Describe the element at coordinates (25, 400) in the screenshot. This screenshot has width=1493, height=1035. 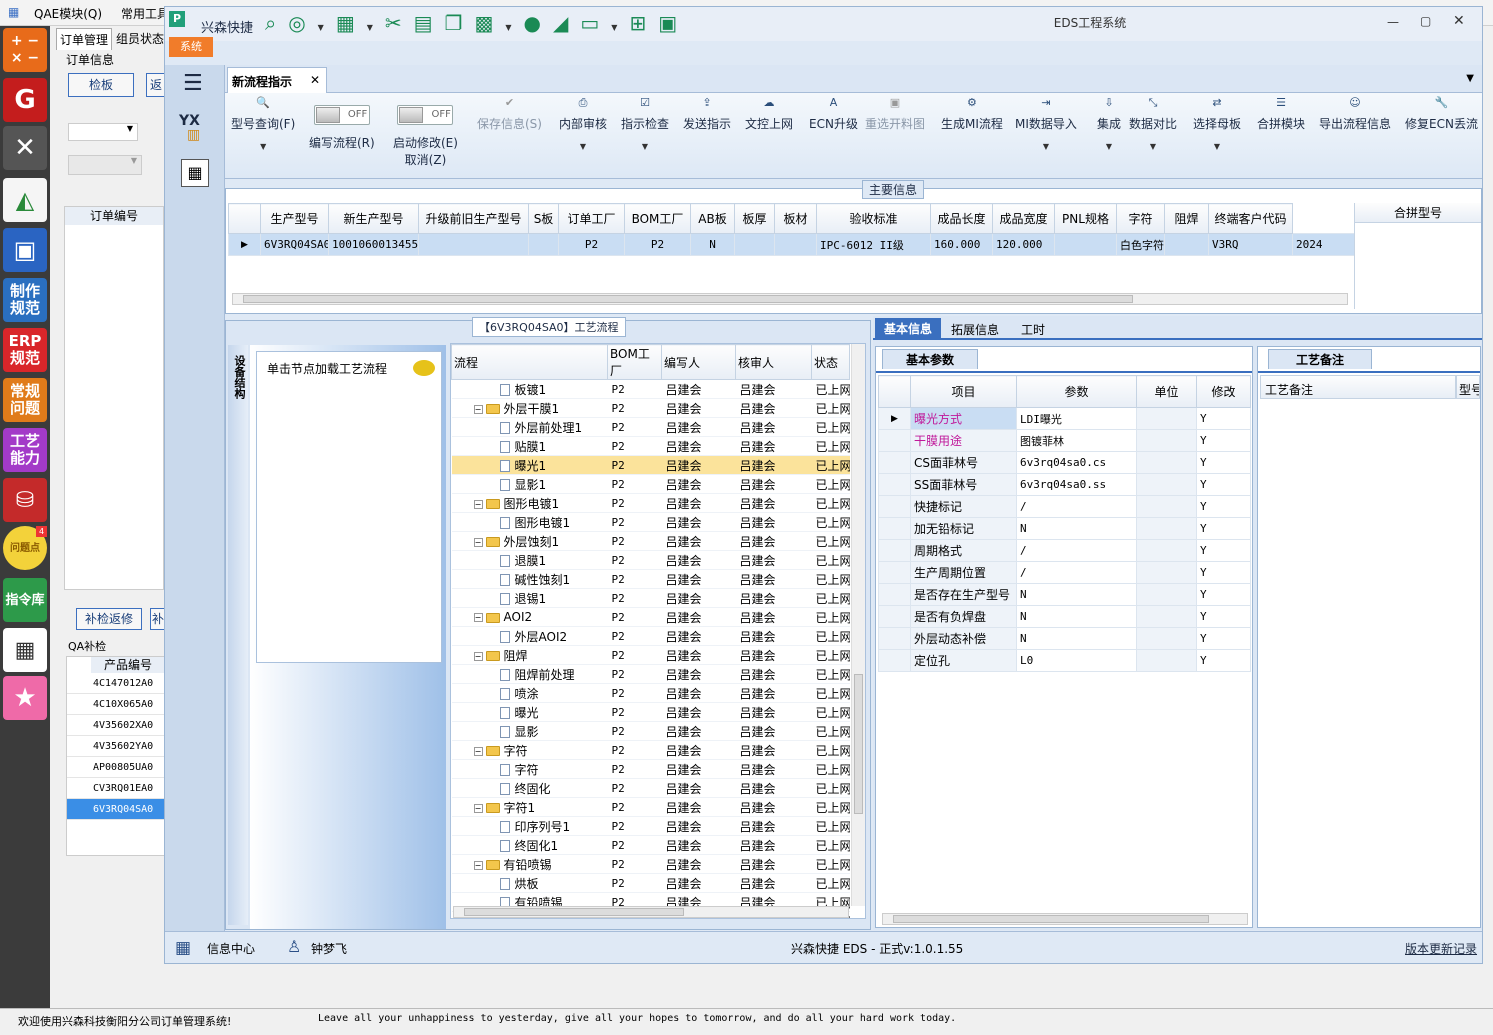
I see `sidebar-faq-button: 常规问题` at that location.